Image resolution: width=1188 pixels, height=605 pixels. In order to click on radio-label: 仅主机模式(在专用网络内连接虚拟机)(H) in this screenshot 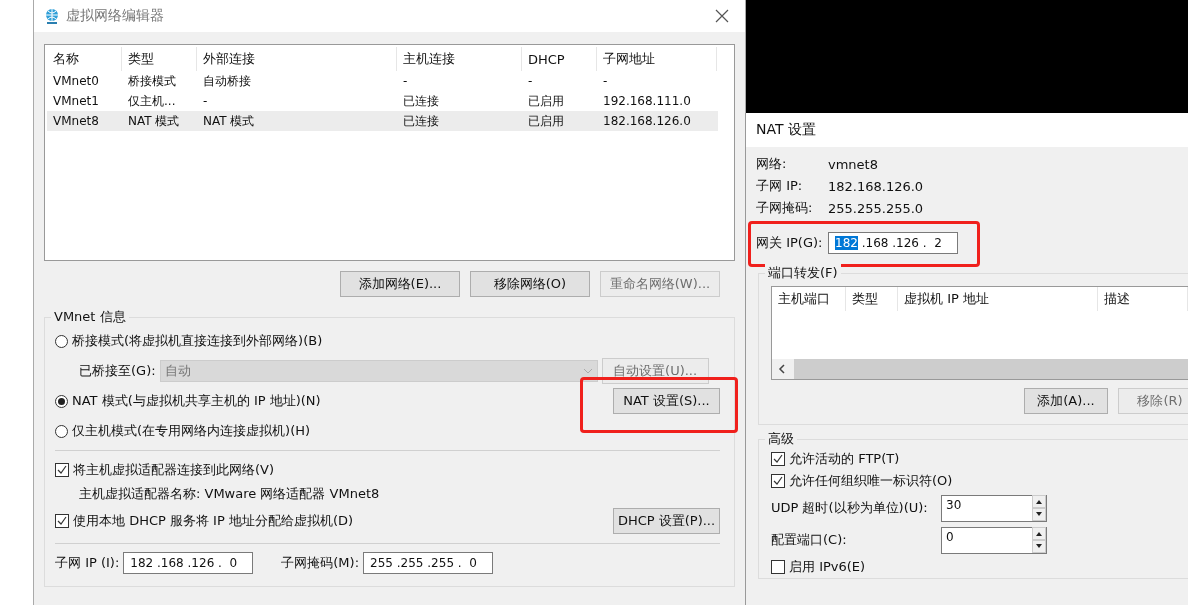, I will do `click(191, 431)`.